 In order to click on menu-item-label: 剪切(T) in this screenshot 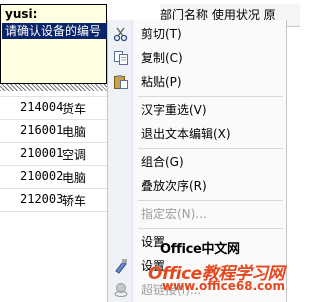, I will do `click(161, 34)`.